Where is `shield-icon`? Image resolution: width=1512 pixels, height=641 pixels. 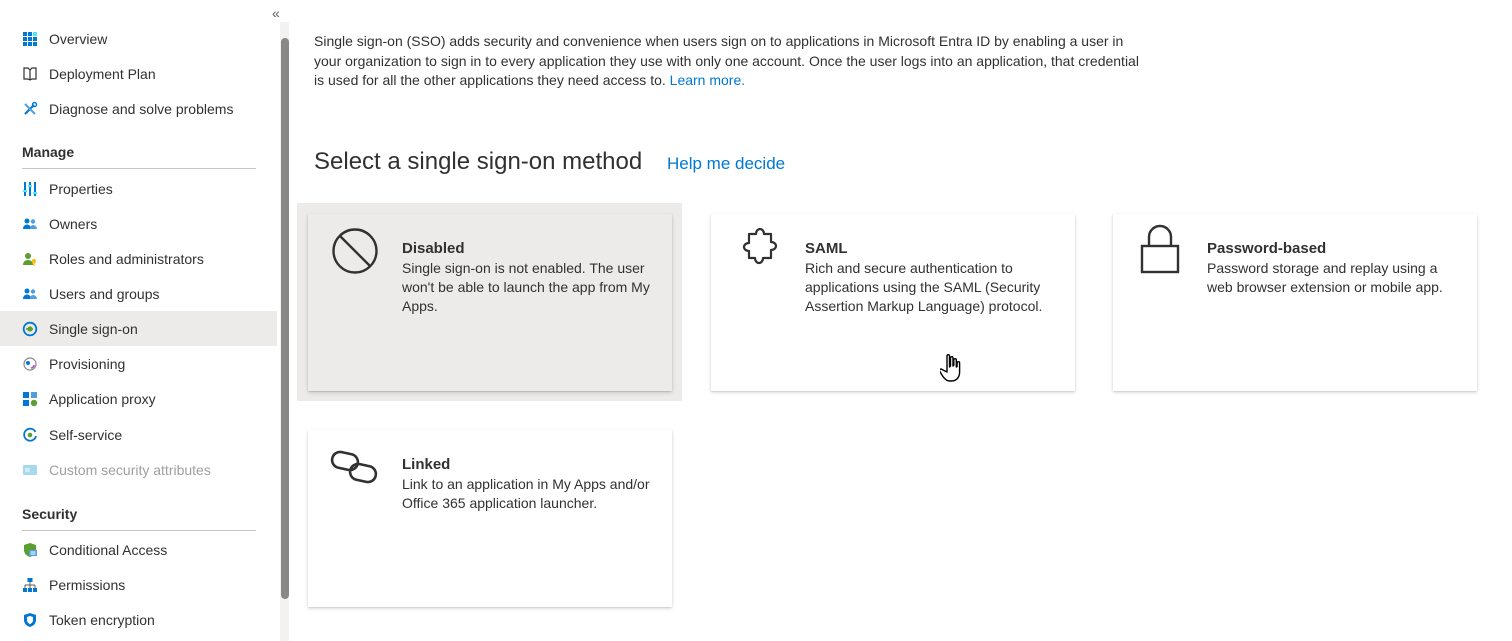 shield-icon is located at coordinates (30, 620).